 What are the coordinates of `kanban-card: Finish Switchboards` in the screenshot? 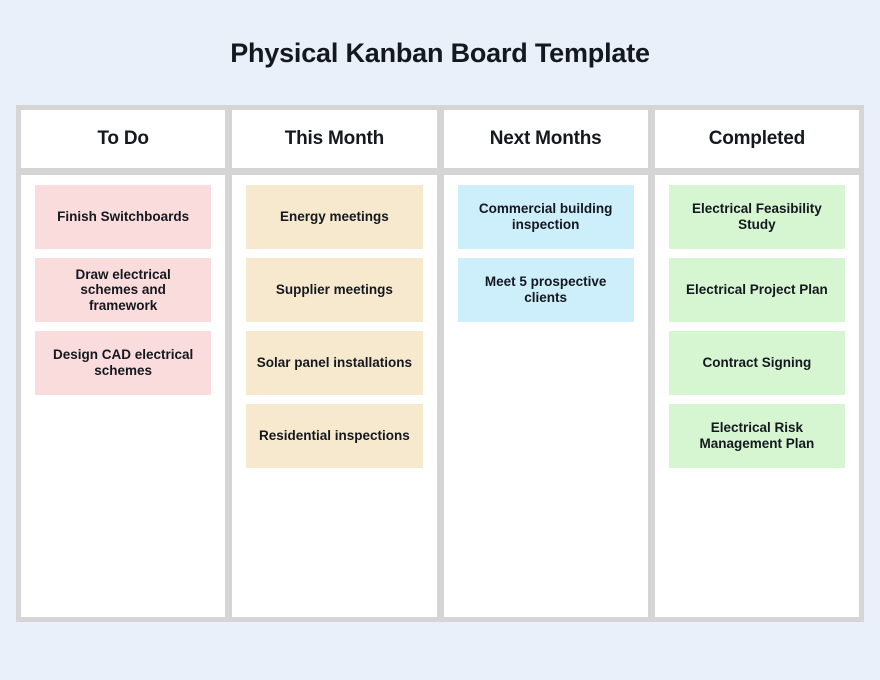 It's located at (123, 217).